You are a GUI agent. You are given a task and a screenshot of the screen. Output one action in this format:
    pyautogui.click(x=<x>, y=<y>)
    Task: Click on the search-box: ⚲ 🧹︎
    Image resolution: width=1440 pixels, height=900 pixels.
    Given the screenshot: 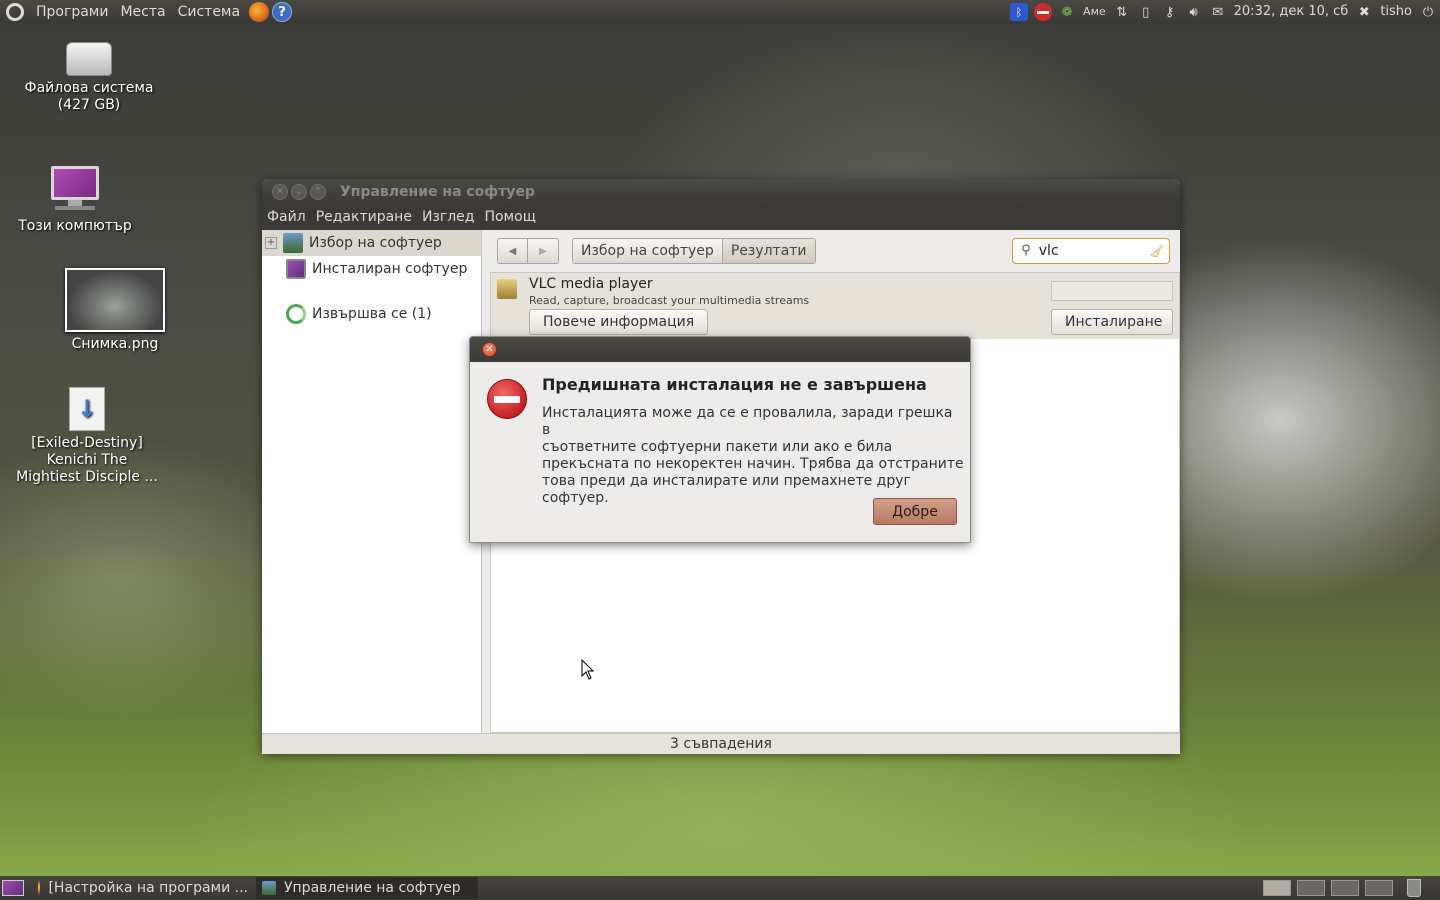 What is the action you would take?
    pyautogui.click(x=1091, y=251)
    